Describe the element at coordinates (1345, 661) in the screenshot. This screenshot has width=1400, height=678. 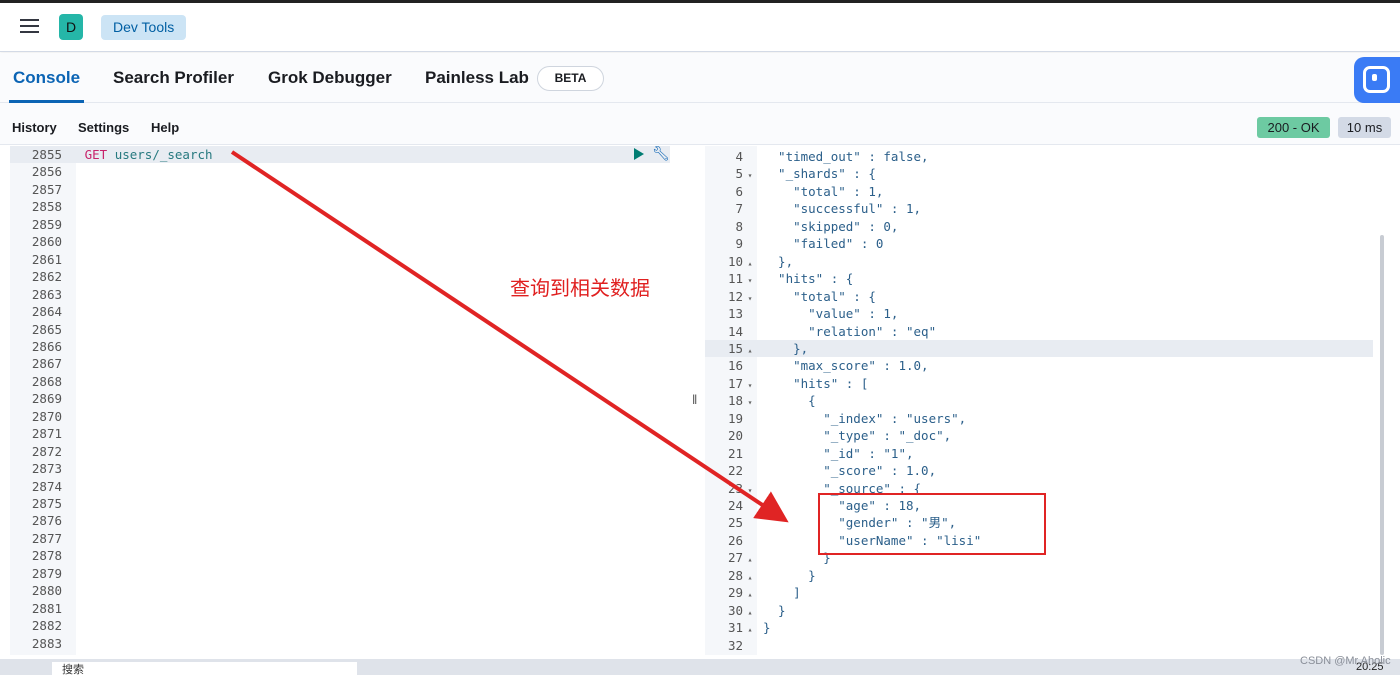
I see `watermark: CSDN @Mr.Aholic` at that location.